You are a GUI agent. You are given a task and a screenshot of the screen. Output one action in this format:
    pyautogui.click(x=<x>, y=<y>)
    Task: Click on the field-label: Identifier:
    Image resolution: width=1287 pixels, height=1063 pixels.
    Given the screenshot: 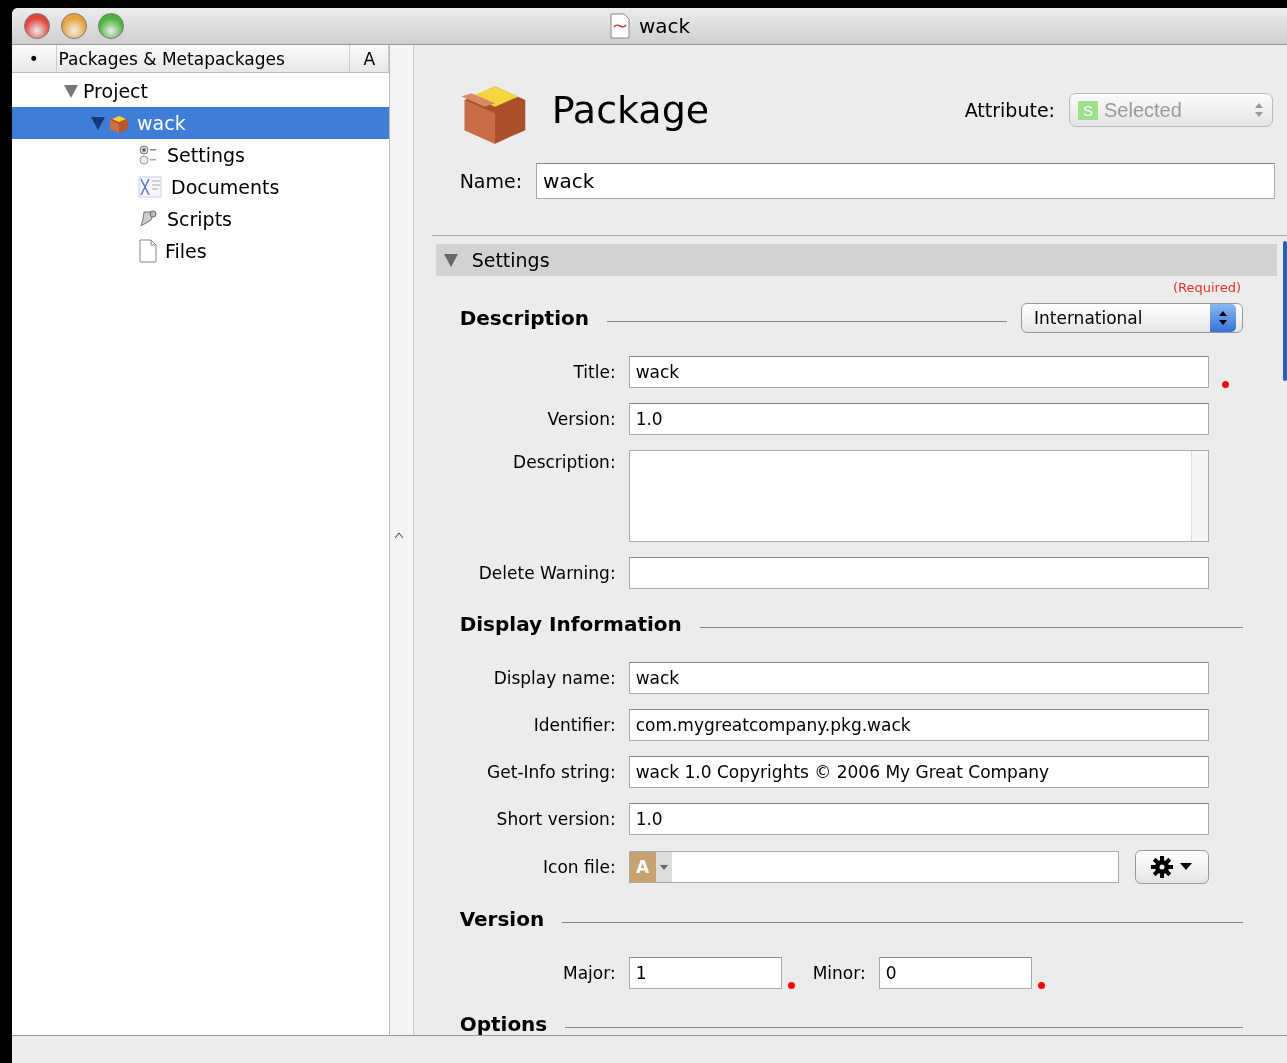 What is the action you would take?
    pyautogui.click(x=574, y=725)
    